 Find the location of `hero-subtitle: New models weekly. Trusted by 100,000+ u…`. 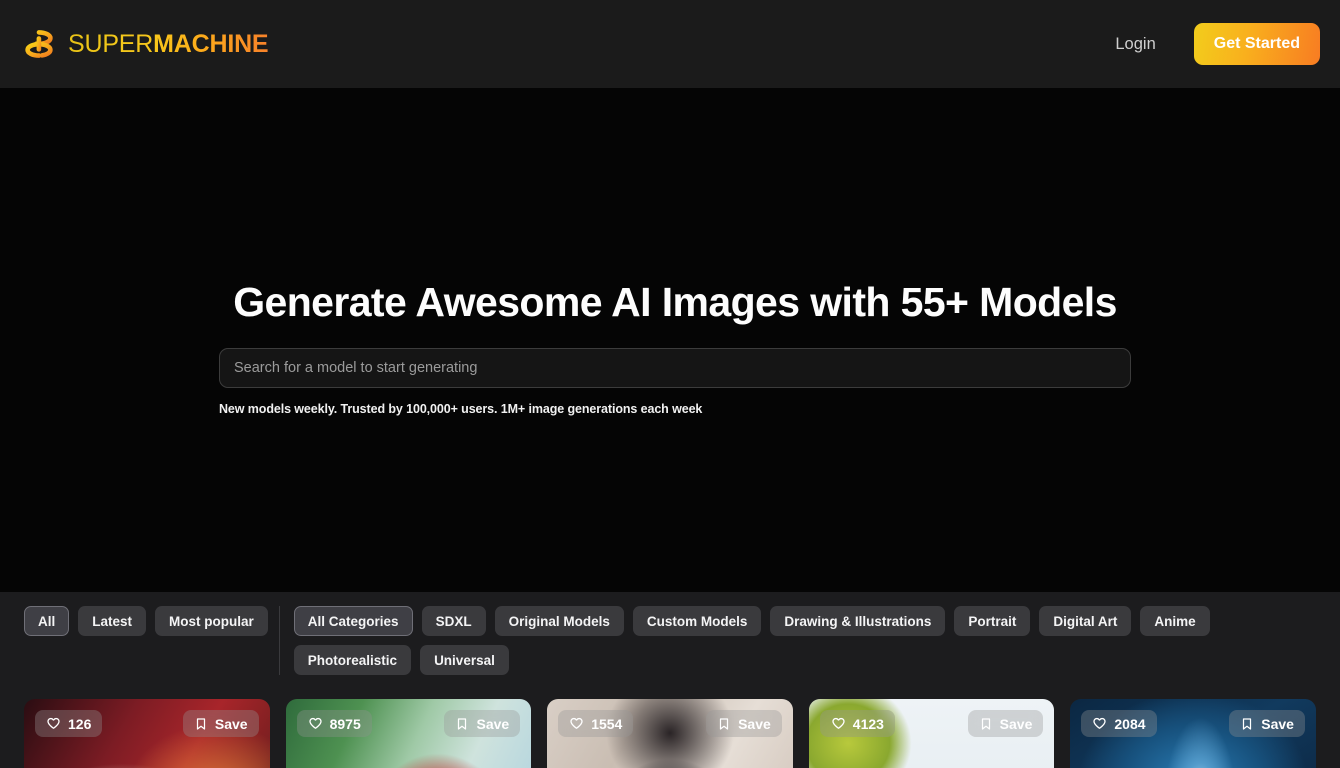

hero-subtitle: New models weekly. Trusted by 100,000+ u… is located at coordinates (461, 408).